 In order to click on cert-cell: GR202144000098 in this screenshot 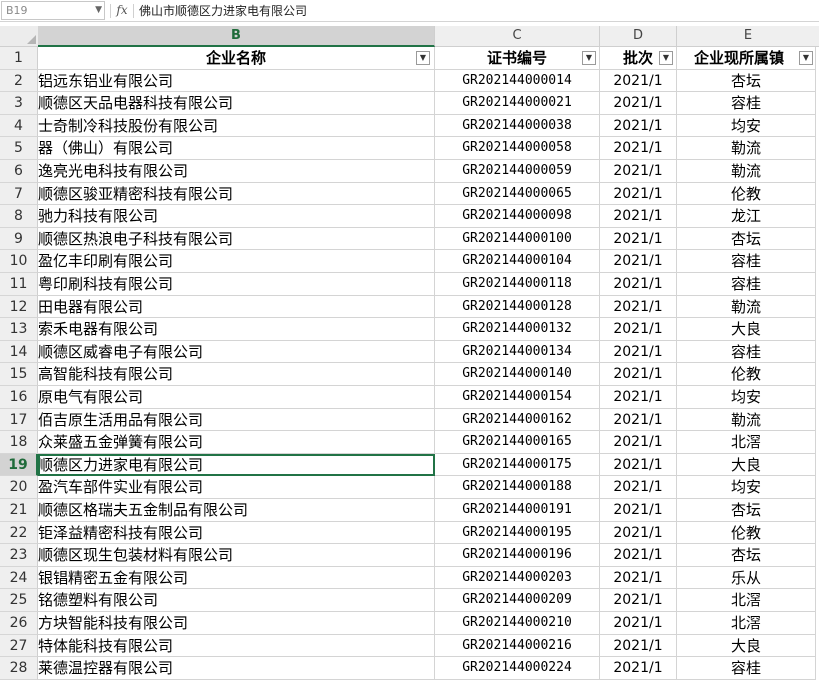, I will do `click(517, 216)`.